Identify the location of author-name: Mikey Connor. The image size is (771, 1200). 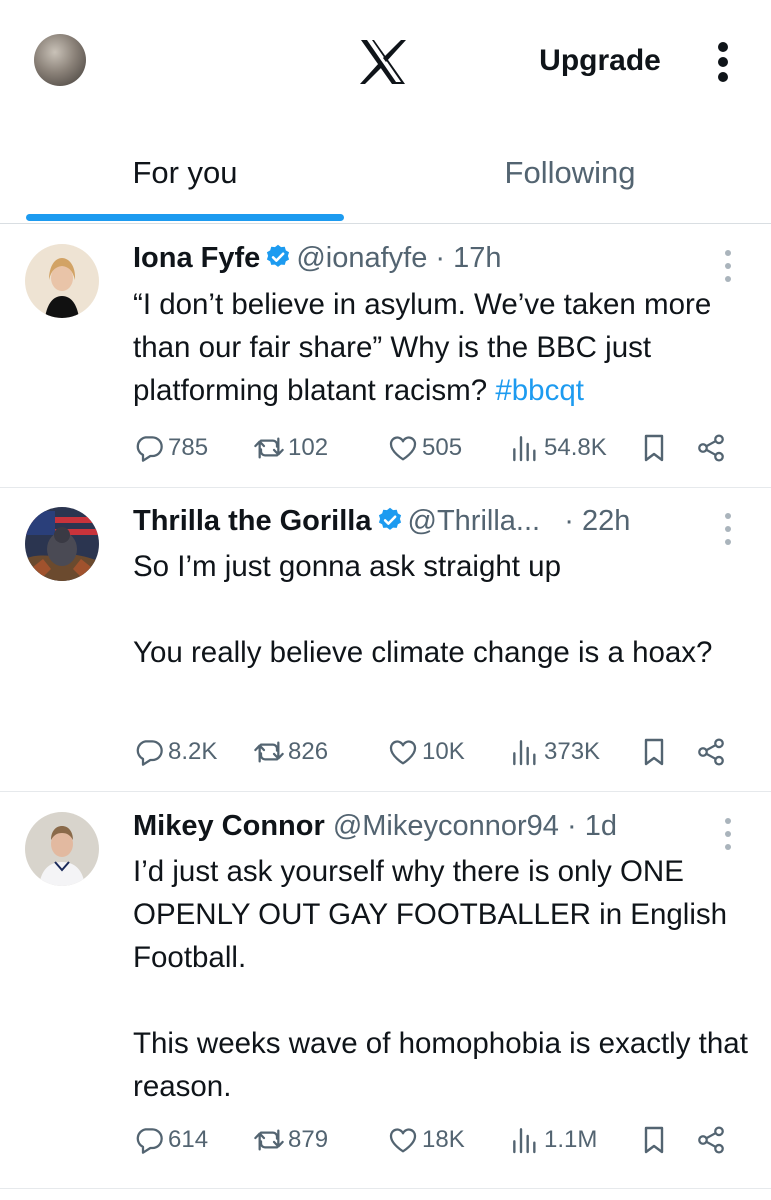
(229, 826).